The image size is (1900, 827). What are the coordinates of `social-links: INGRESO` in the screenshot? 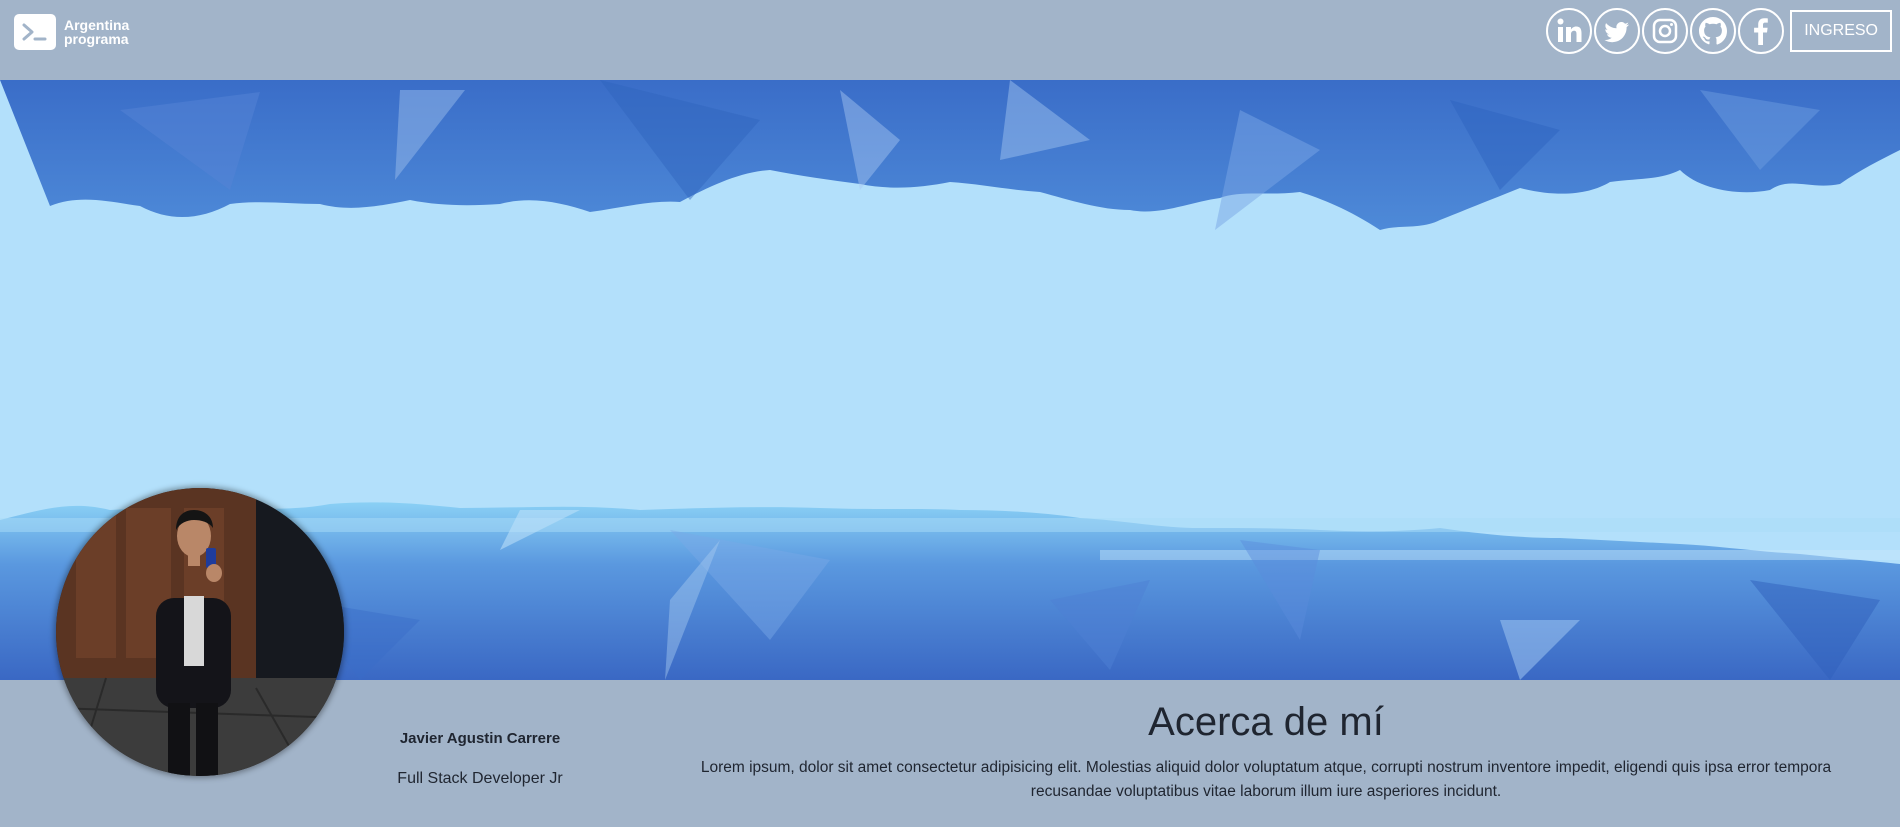 It's located at (1719, 31).